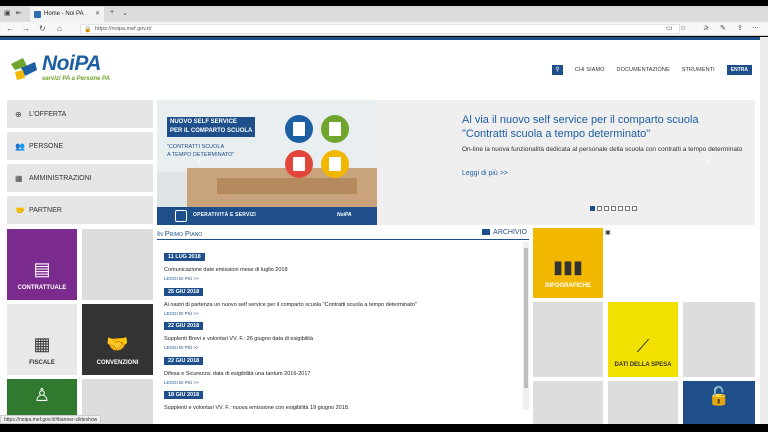  I want to click on menu-item-label: L'OFFERTA, so click(48, 114).